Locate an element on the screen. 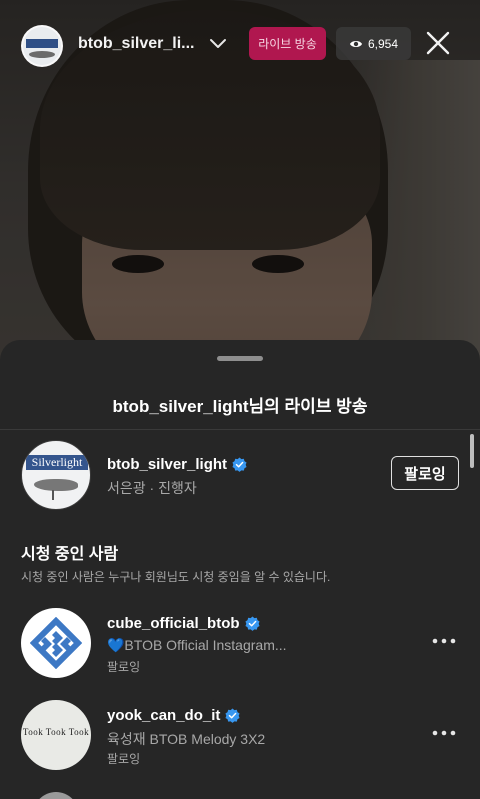  host-row-name: btob_silver_light is located at coordinates (177, 464).